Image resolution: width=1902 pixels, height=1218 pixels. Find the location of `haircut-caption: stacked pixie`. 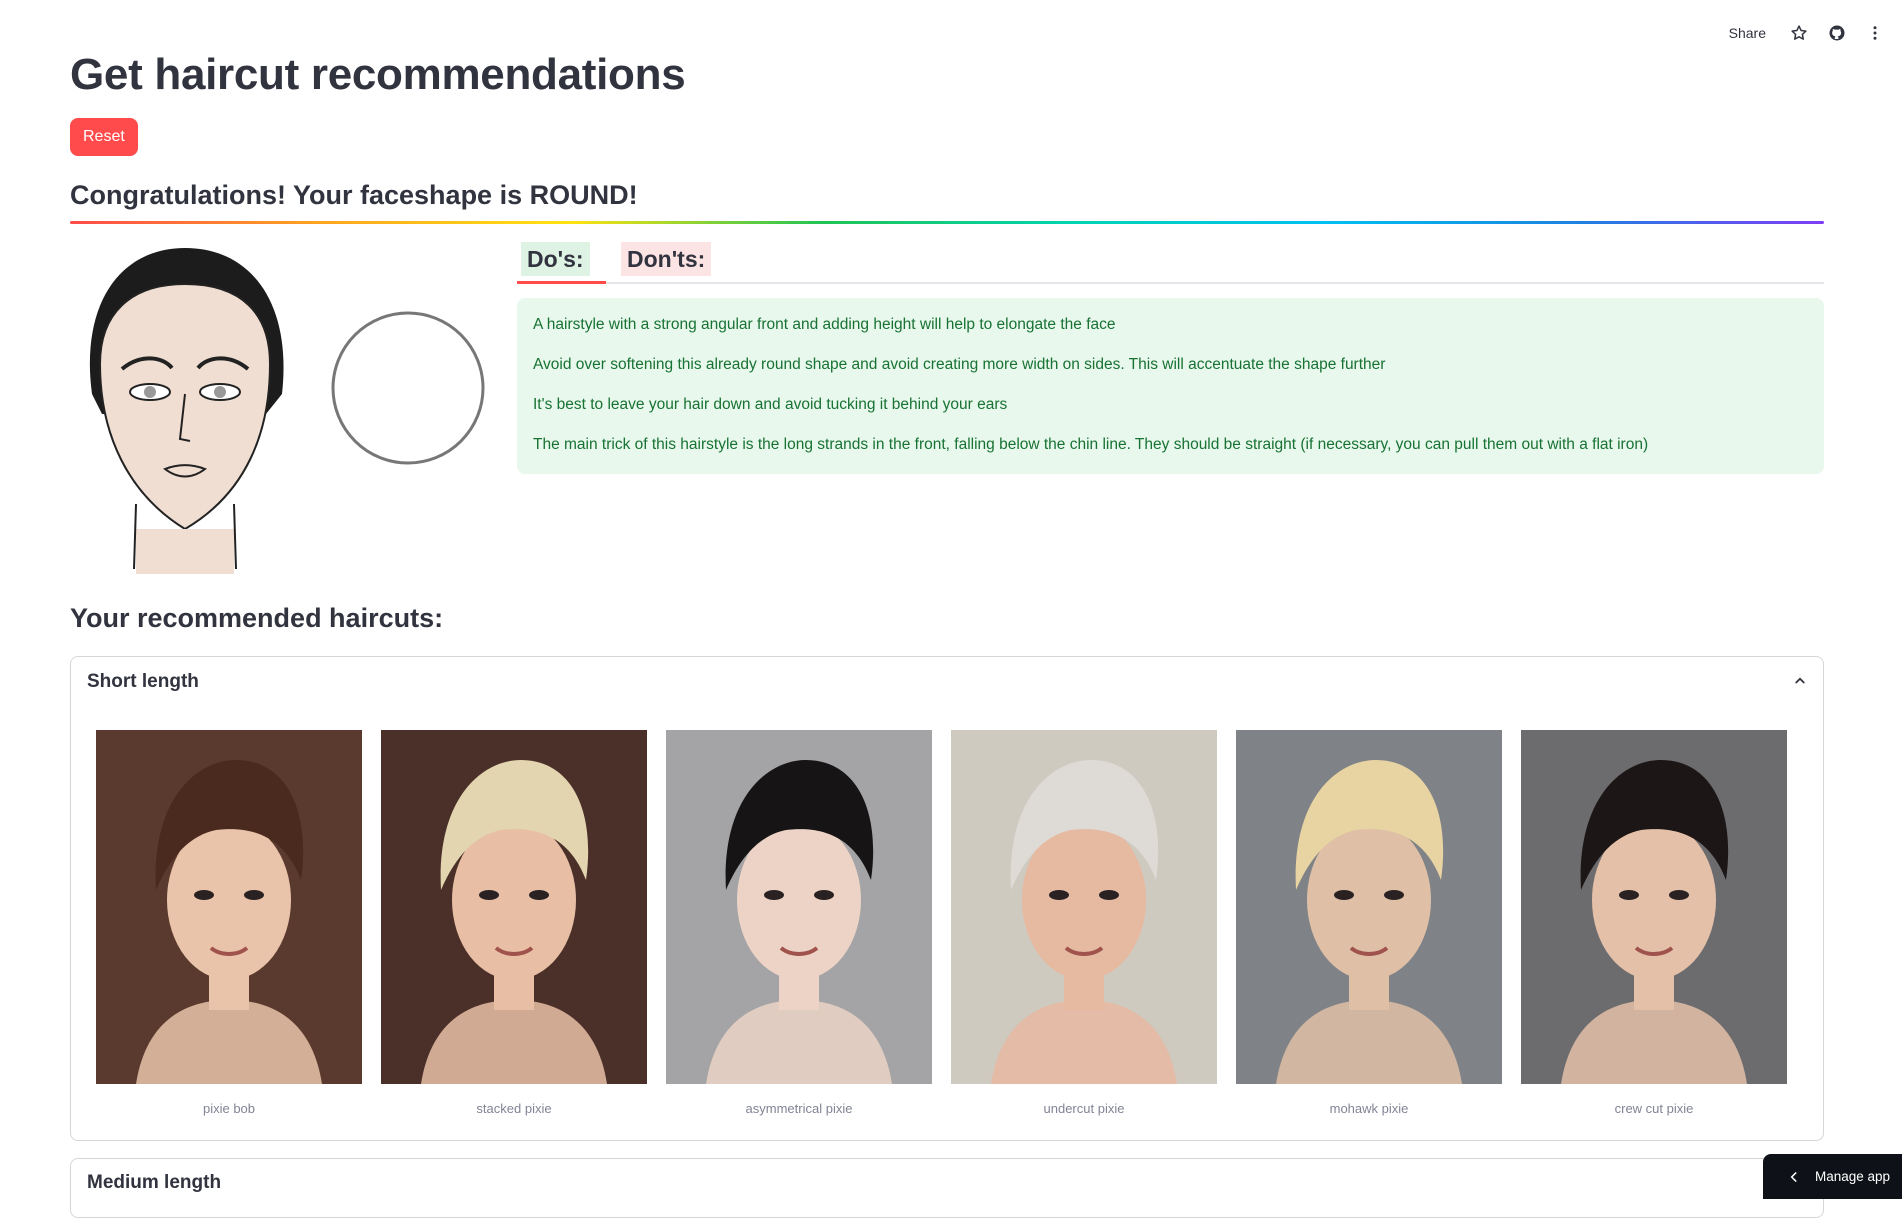

haircut-caption: stacked pixie is located at coordinates (514, 1108).